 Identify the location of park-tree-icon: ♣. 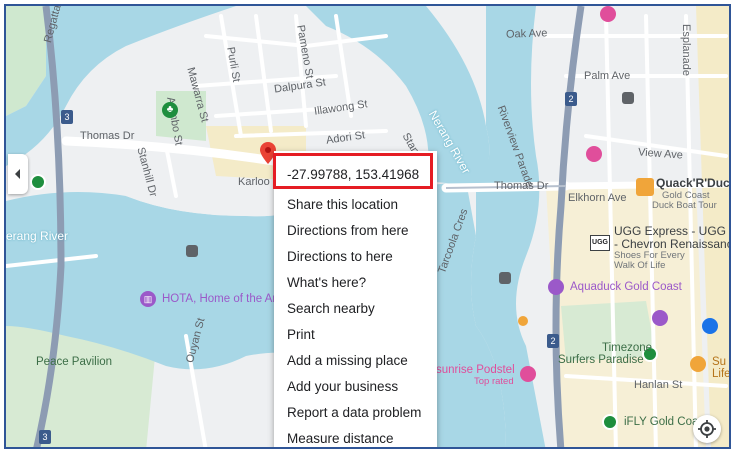
(170, 110).